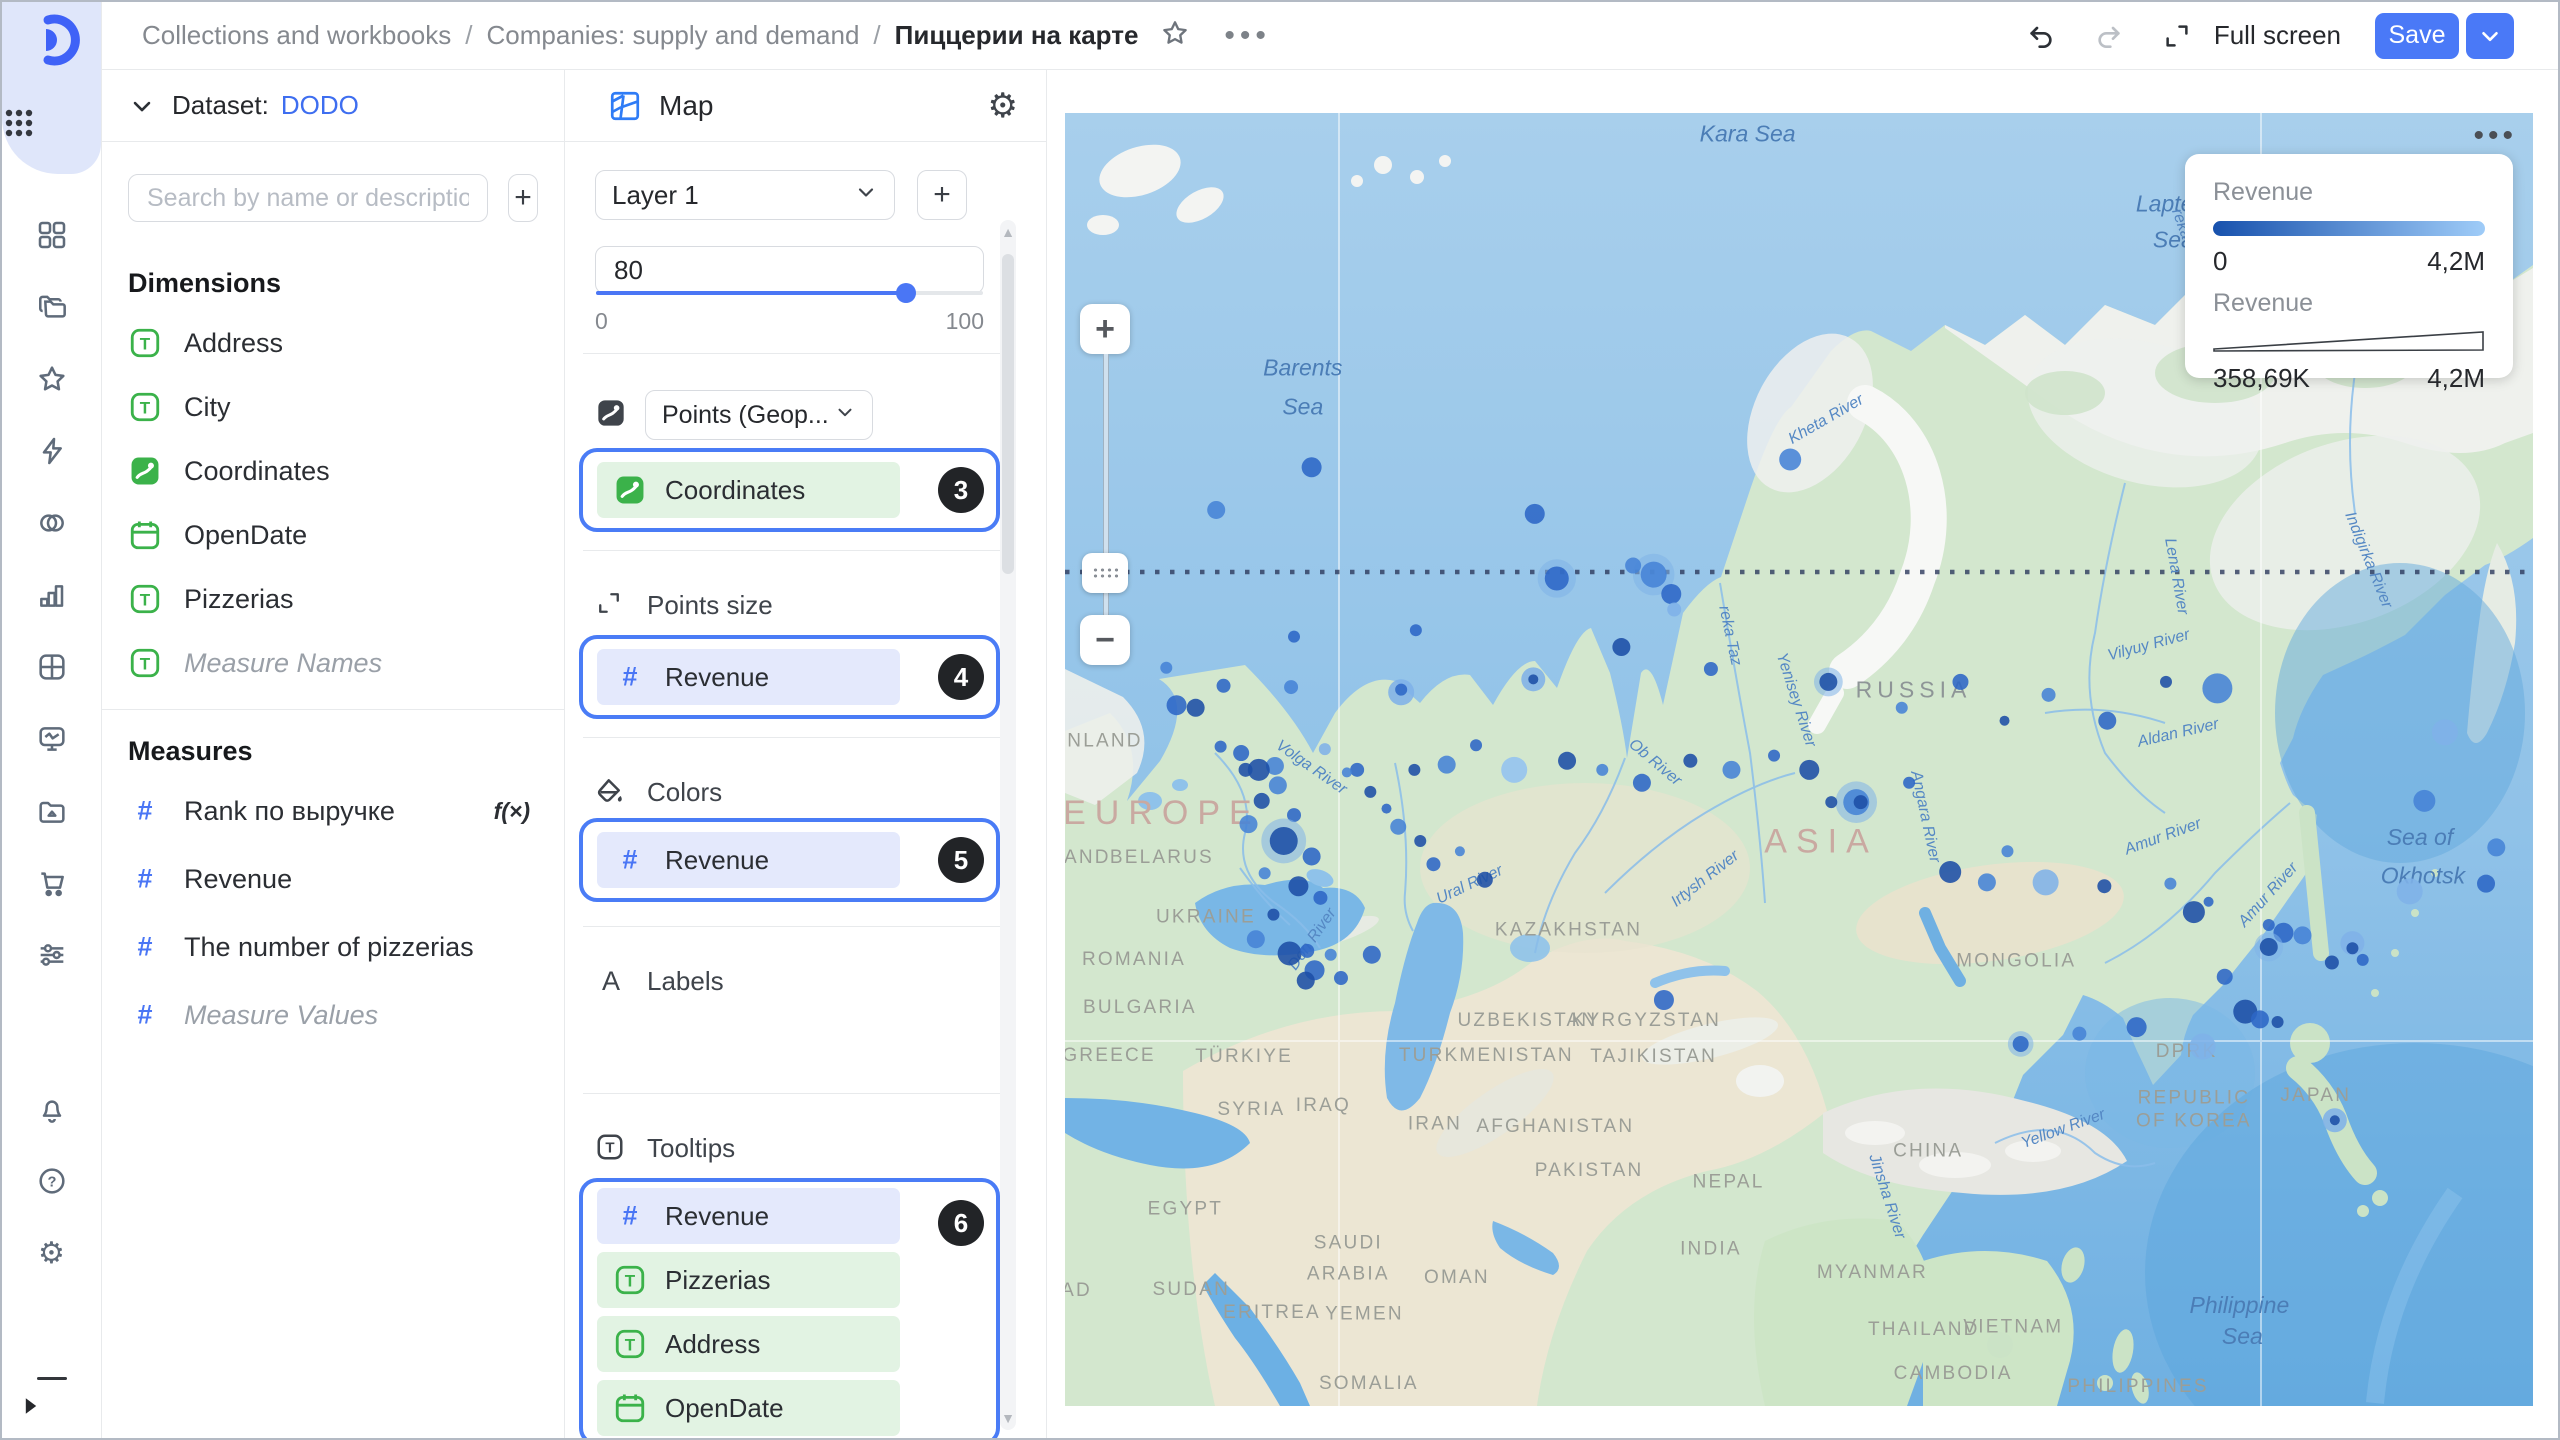  Describe the element at coordinates (51, 1378) in the screenshot. I see `rail-resize-handle` at that location.